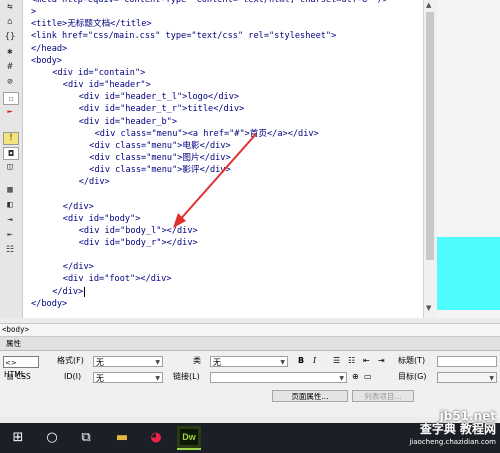 Image resolution: width=500 pixels, height=453 pixels. I want to click on id-value: 无, so click(100, 378).